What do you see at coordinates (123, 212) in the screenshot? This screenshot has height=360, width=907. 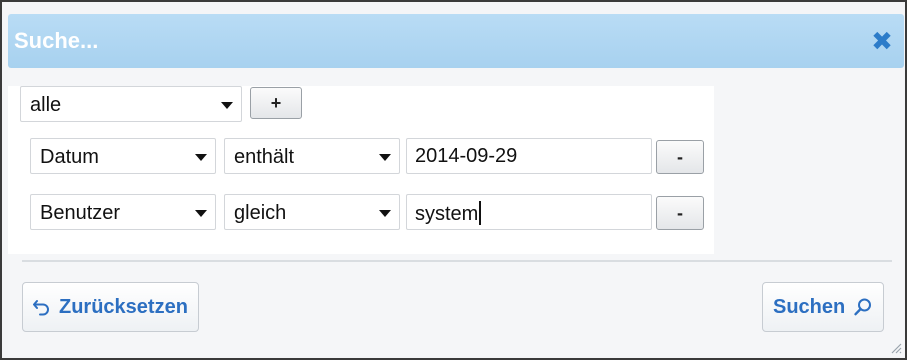 I see `condition-field-select: Benutzer` at bounding box center [123, 212].